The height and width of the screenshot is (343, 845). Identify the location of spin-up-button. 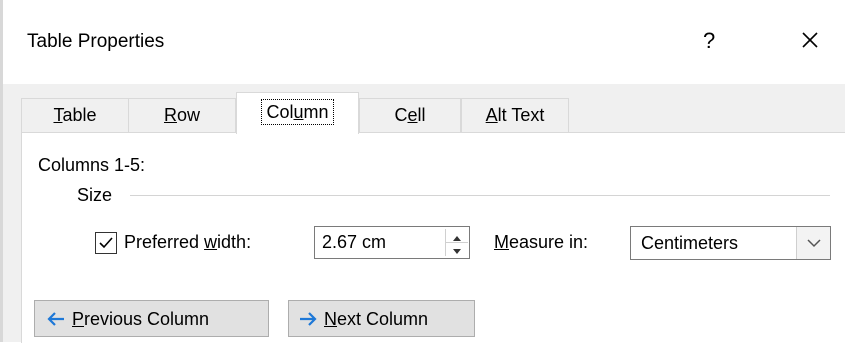
(457, 236).